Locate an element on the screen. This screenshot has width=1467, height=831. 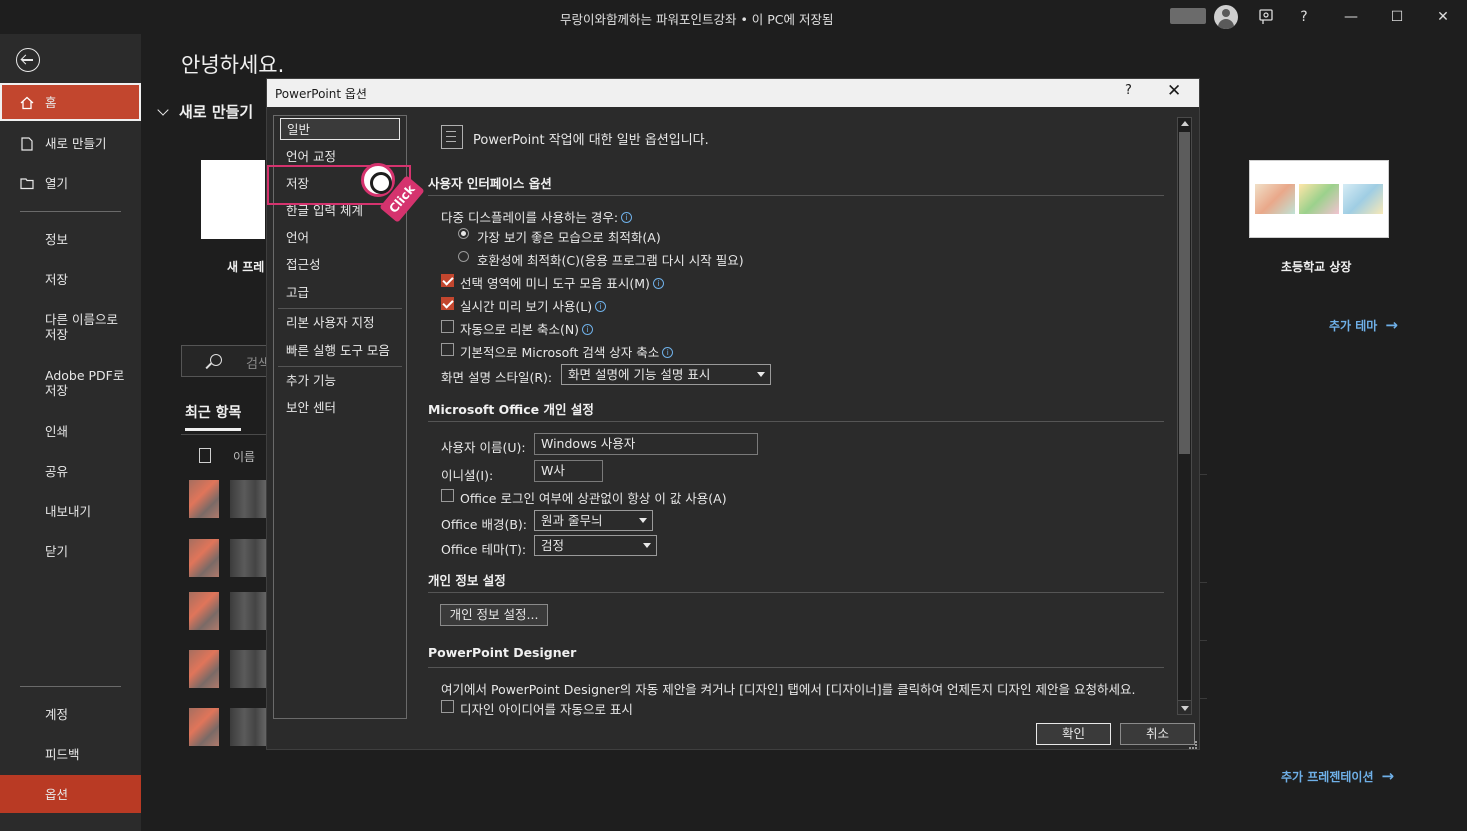
nav-home: 홈 is located at coordinates (70, 102).